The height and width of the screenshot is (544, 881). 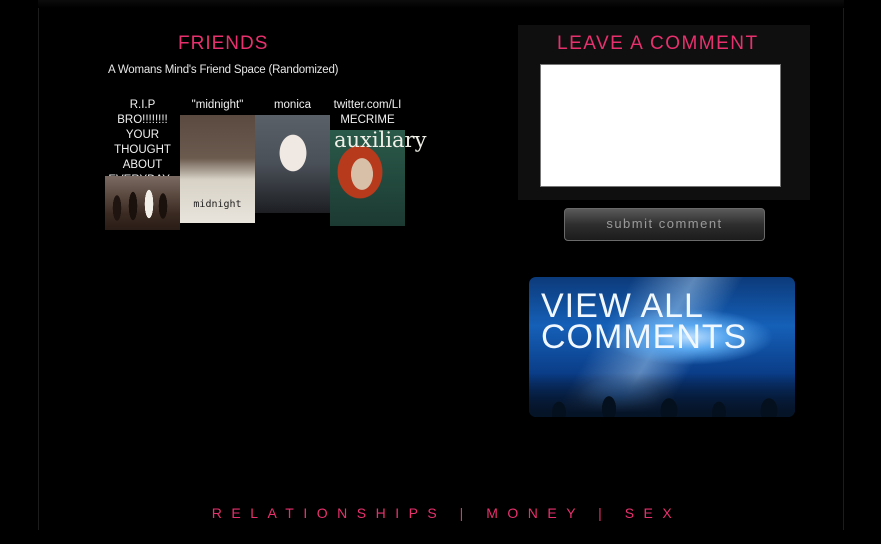 I want to click on friends-heading: FRIENDS, so click(x=223, y=43).